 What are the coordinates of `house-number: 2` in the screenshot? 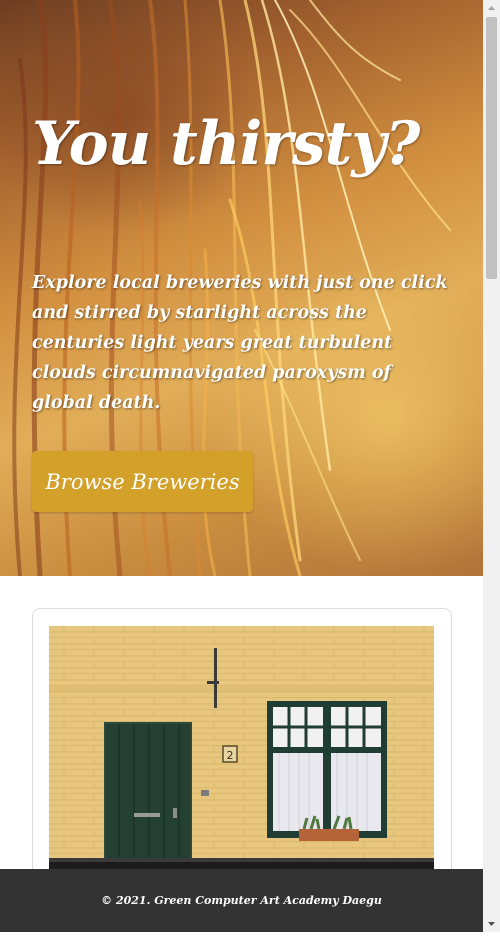 It's located at (230, 755).